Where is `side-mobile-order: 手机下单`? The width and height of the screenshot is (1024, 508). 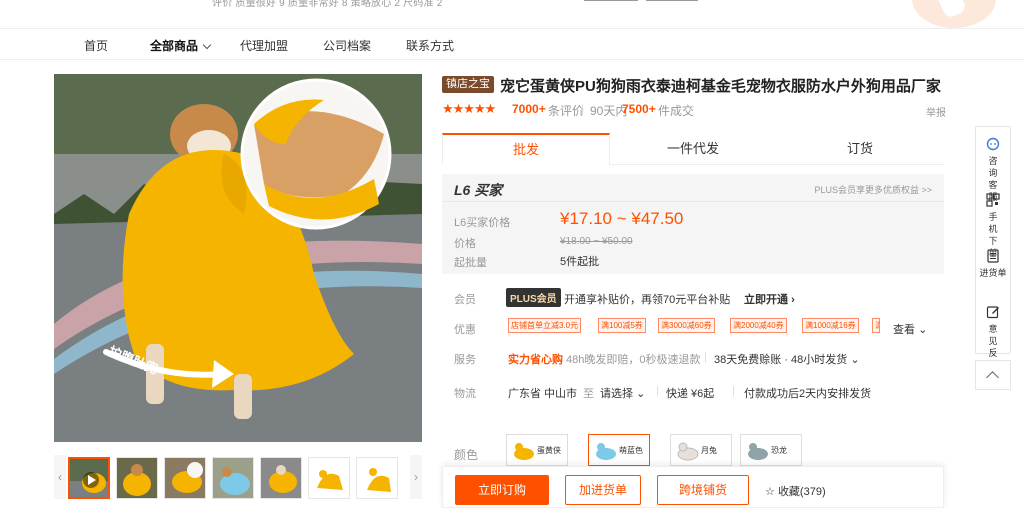
side-mobile-order: 手机下单 is located at coordinates (993, 220).